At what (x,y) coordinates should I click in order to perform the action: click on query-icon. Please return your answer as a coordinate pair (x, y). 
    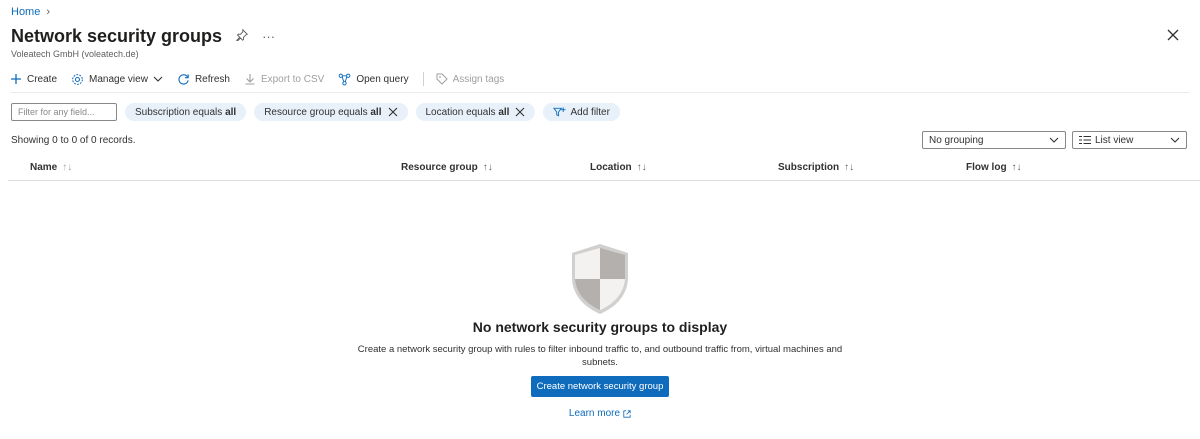
    Looking at the image, I should click on (344, 79).